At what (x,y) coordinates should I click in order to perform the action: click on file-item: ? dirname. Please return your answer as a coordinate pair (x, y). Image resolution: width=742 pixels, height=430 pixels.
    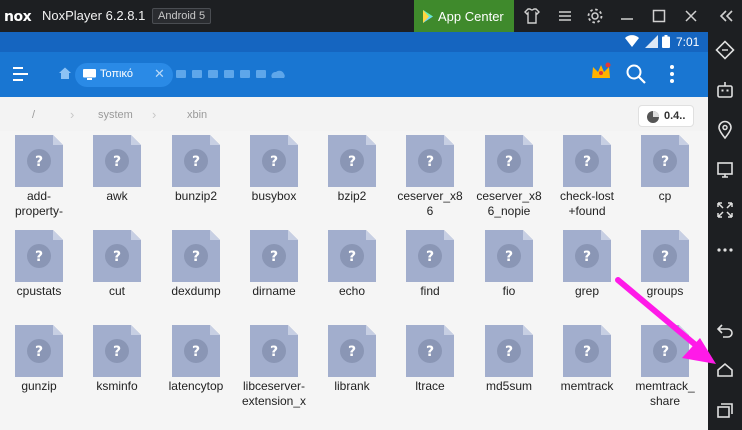
    Looking at the image, I should click on (274, 273).